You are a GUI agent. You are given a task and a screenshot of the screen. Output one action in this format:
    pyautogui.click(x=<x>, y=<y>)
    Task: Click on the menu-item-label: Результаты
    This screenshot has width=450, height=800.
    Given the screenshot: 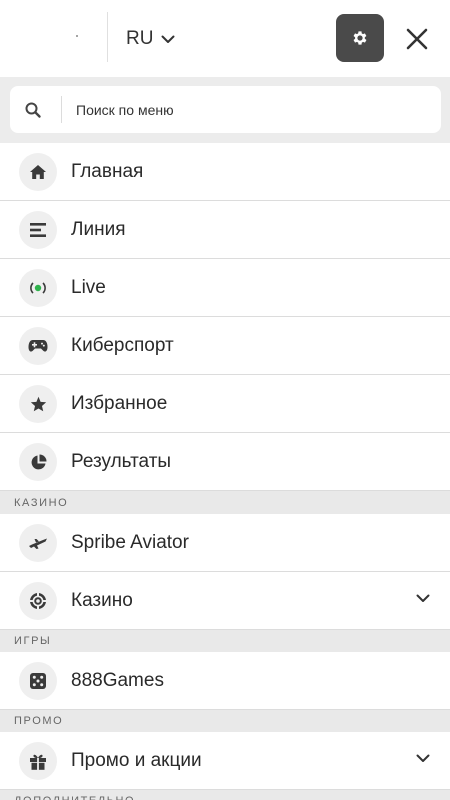 What is the action you would take?
    pyautogui.click(x=121, y=461)
    